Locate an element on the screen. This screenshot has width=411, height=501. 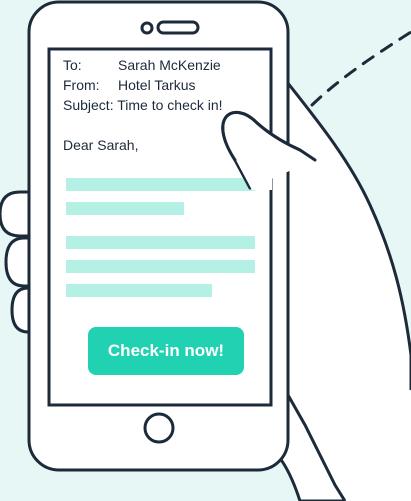
email-greeting: Dear Sarah, is located at coordinates (101, 145).